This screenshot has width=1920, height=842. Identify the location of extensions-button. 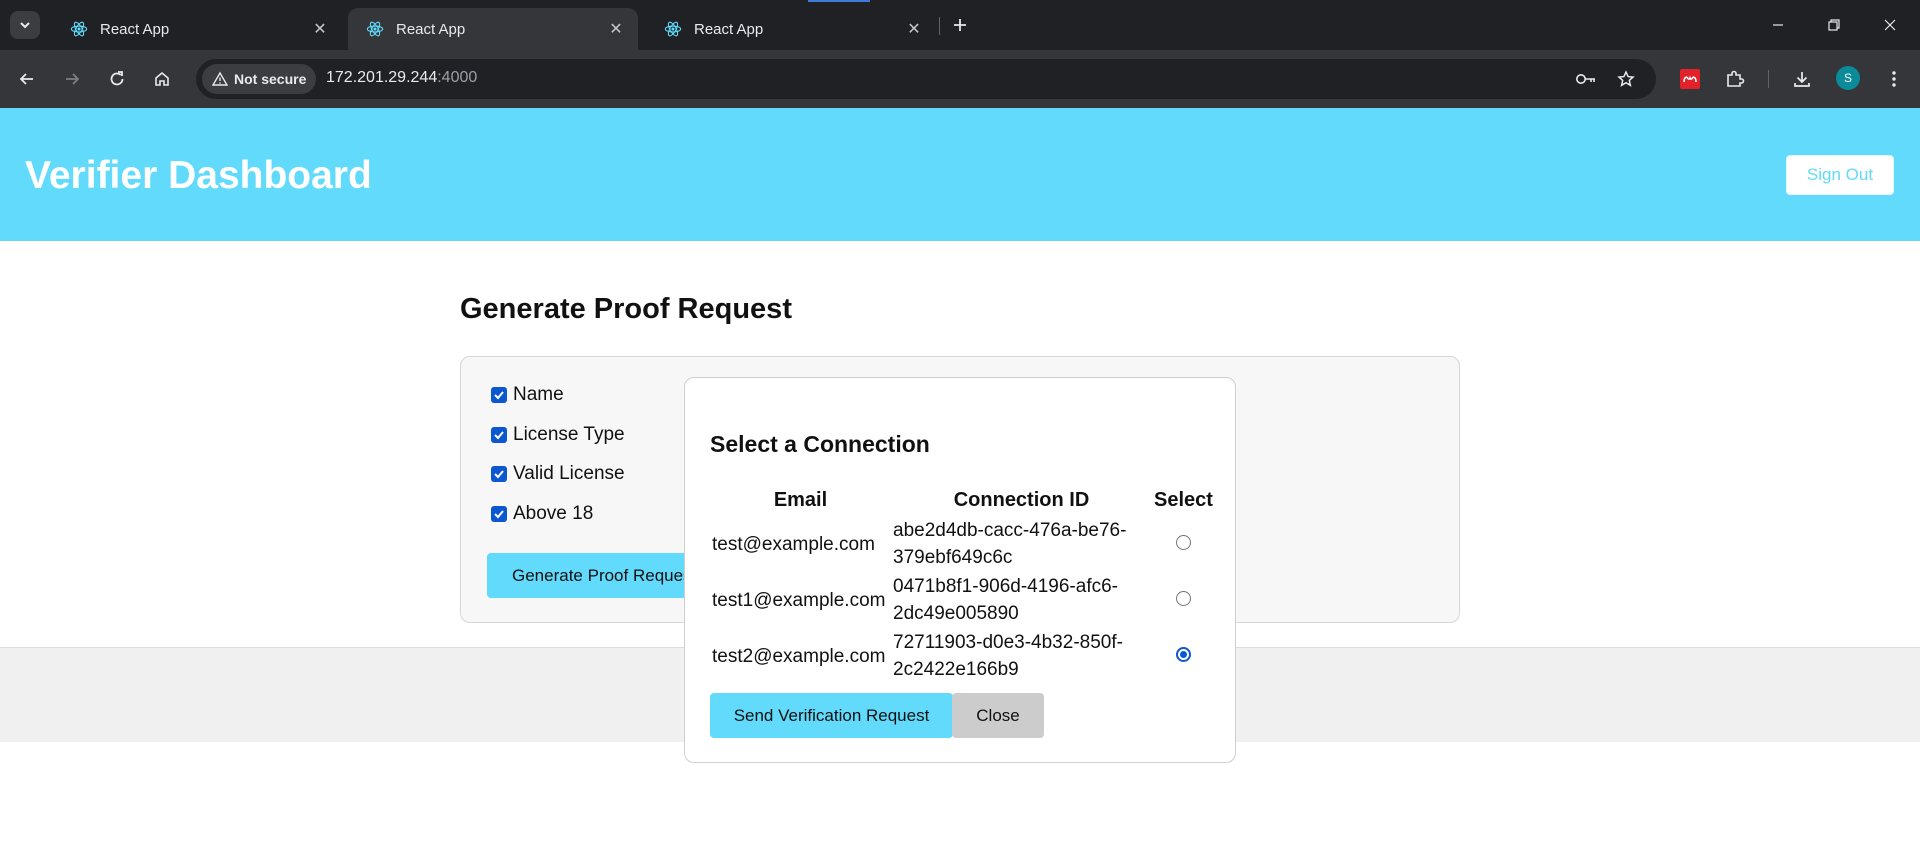
(1735, 79).